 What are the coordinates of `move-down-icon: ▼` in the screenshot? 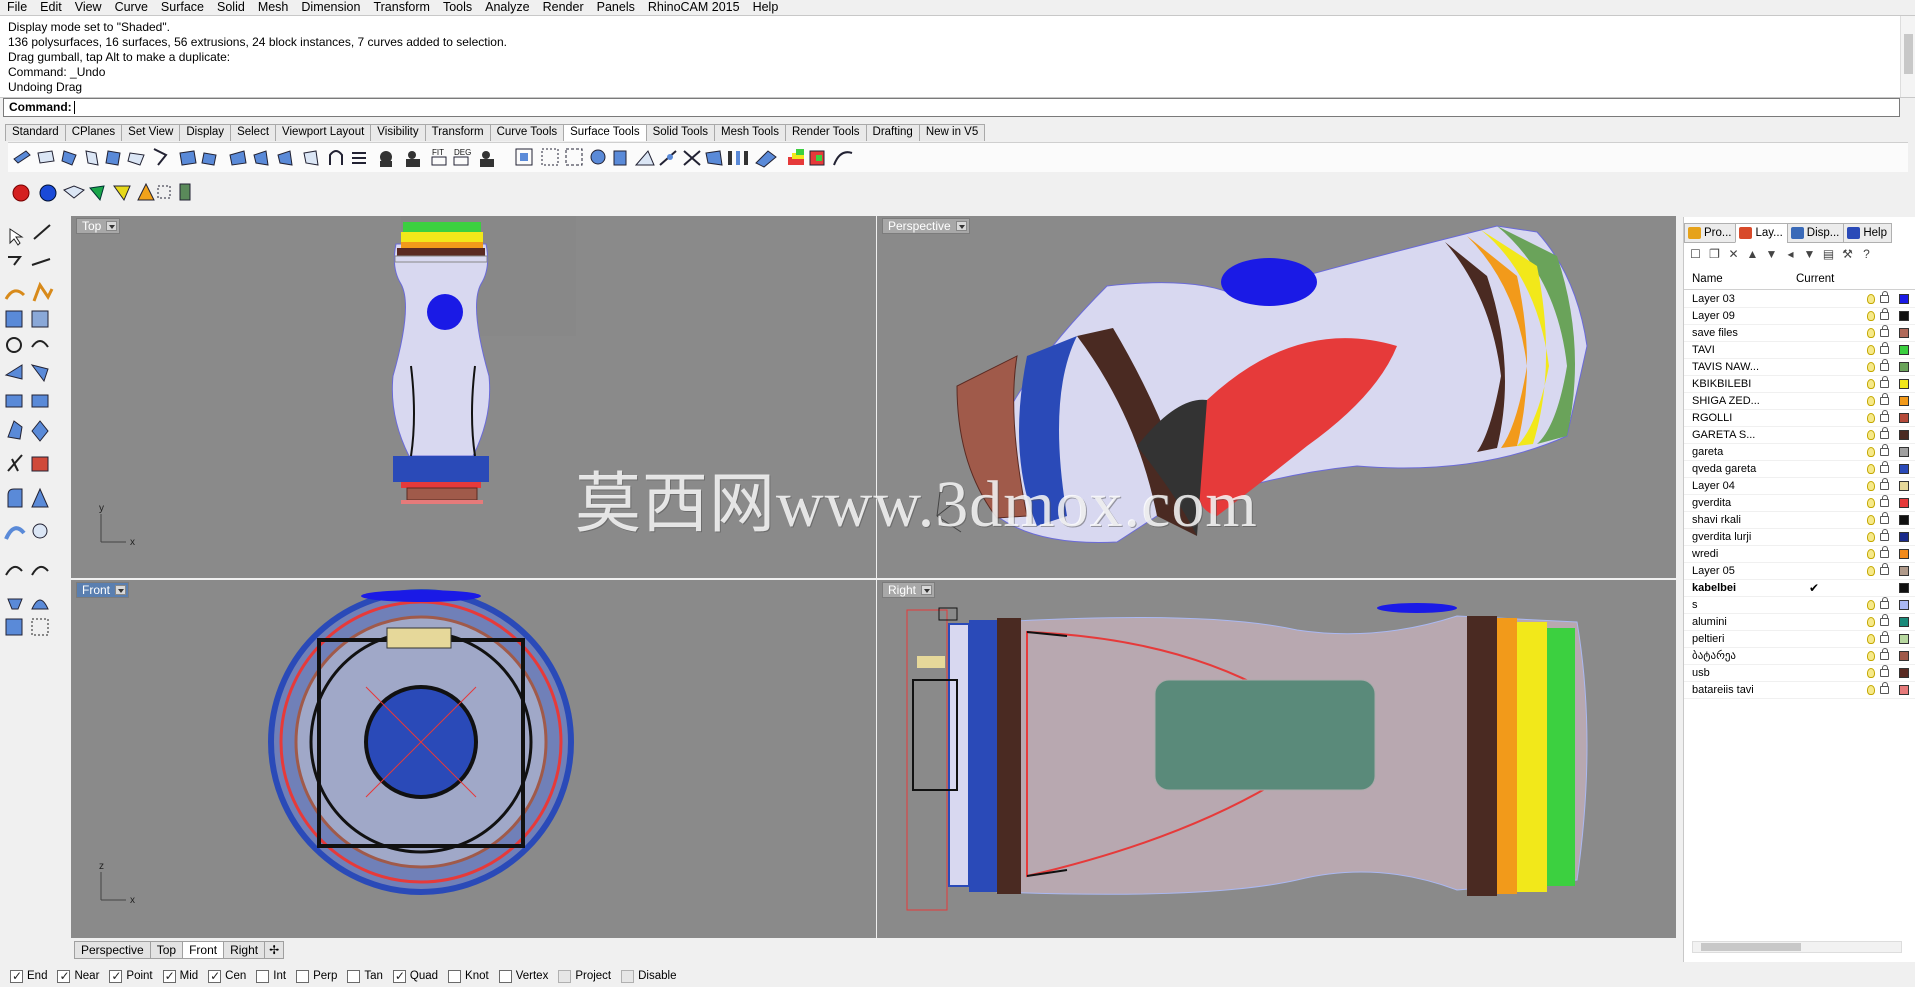 It's located at (1771, 254).